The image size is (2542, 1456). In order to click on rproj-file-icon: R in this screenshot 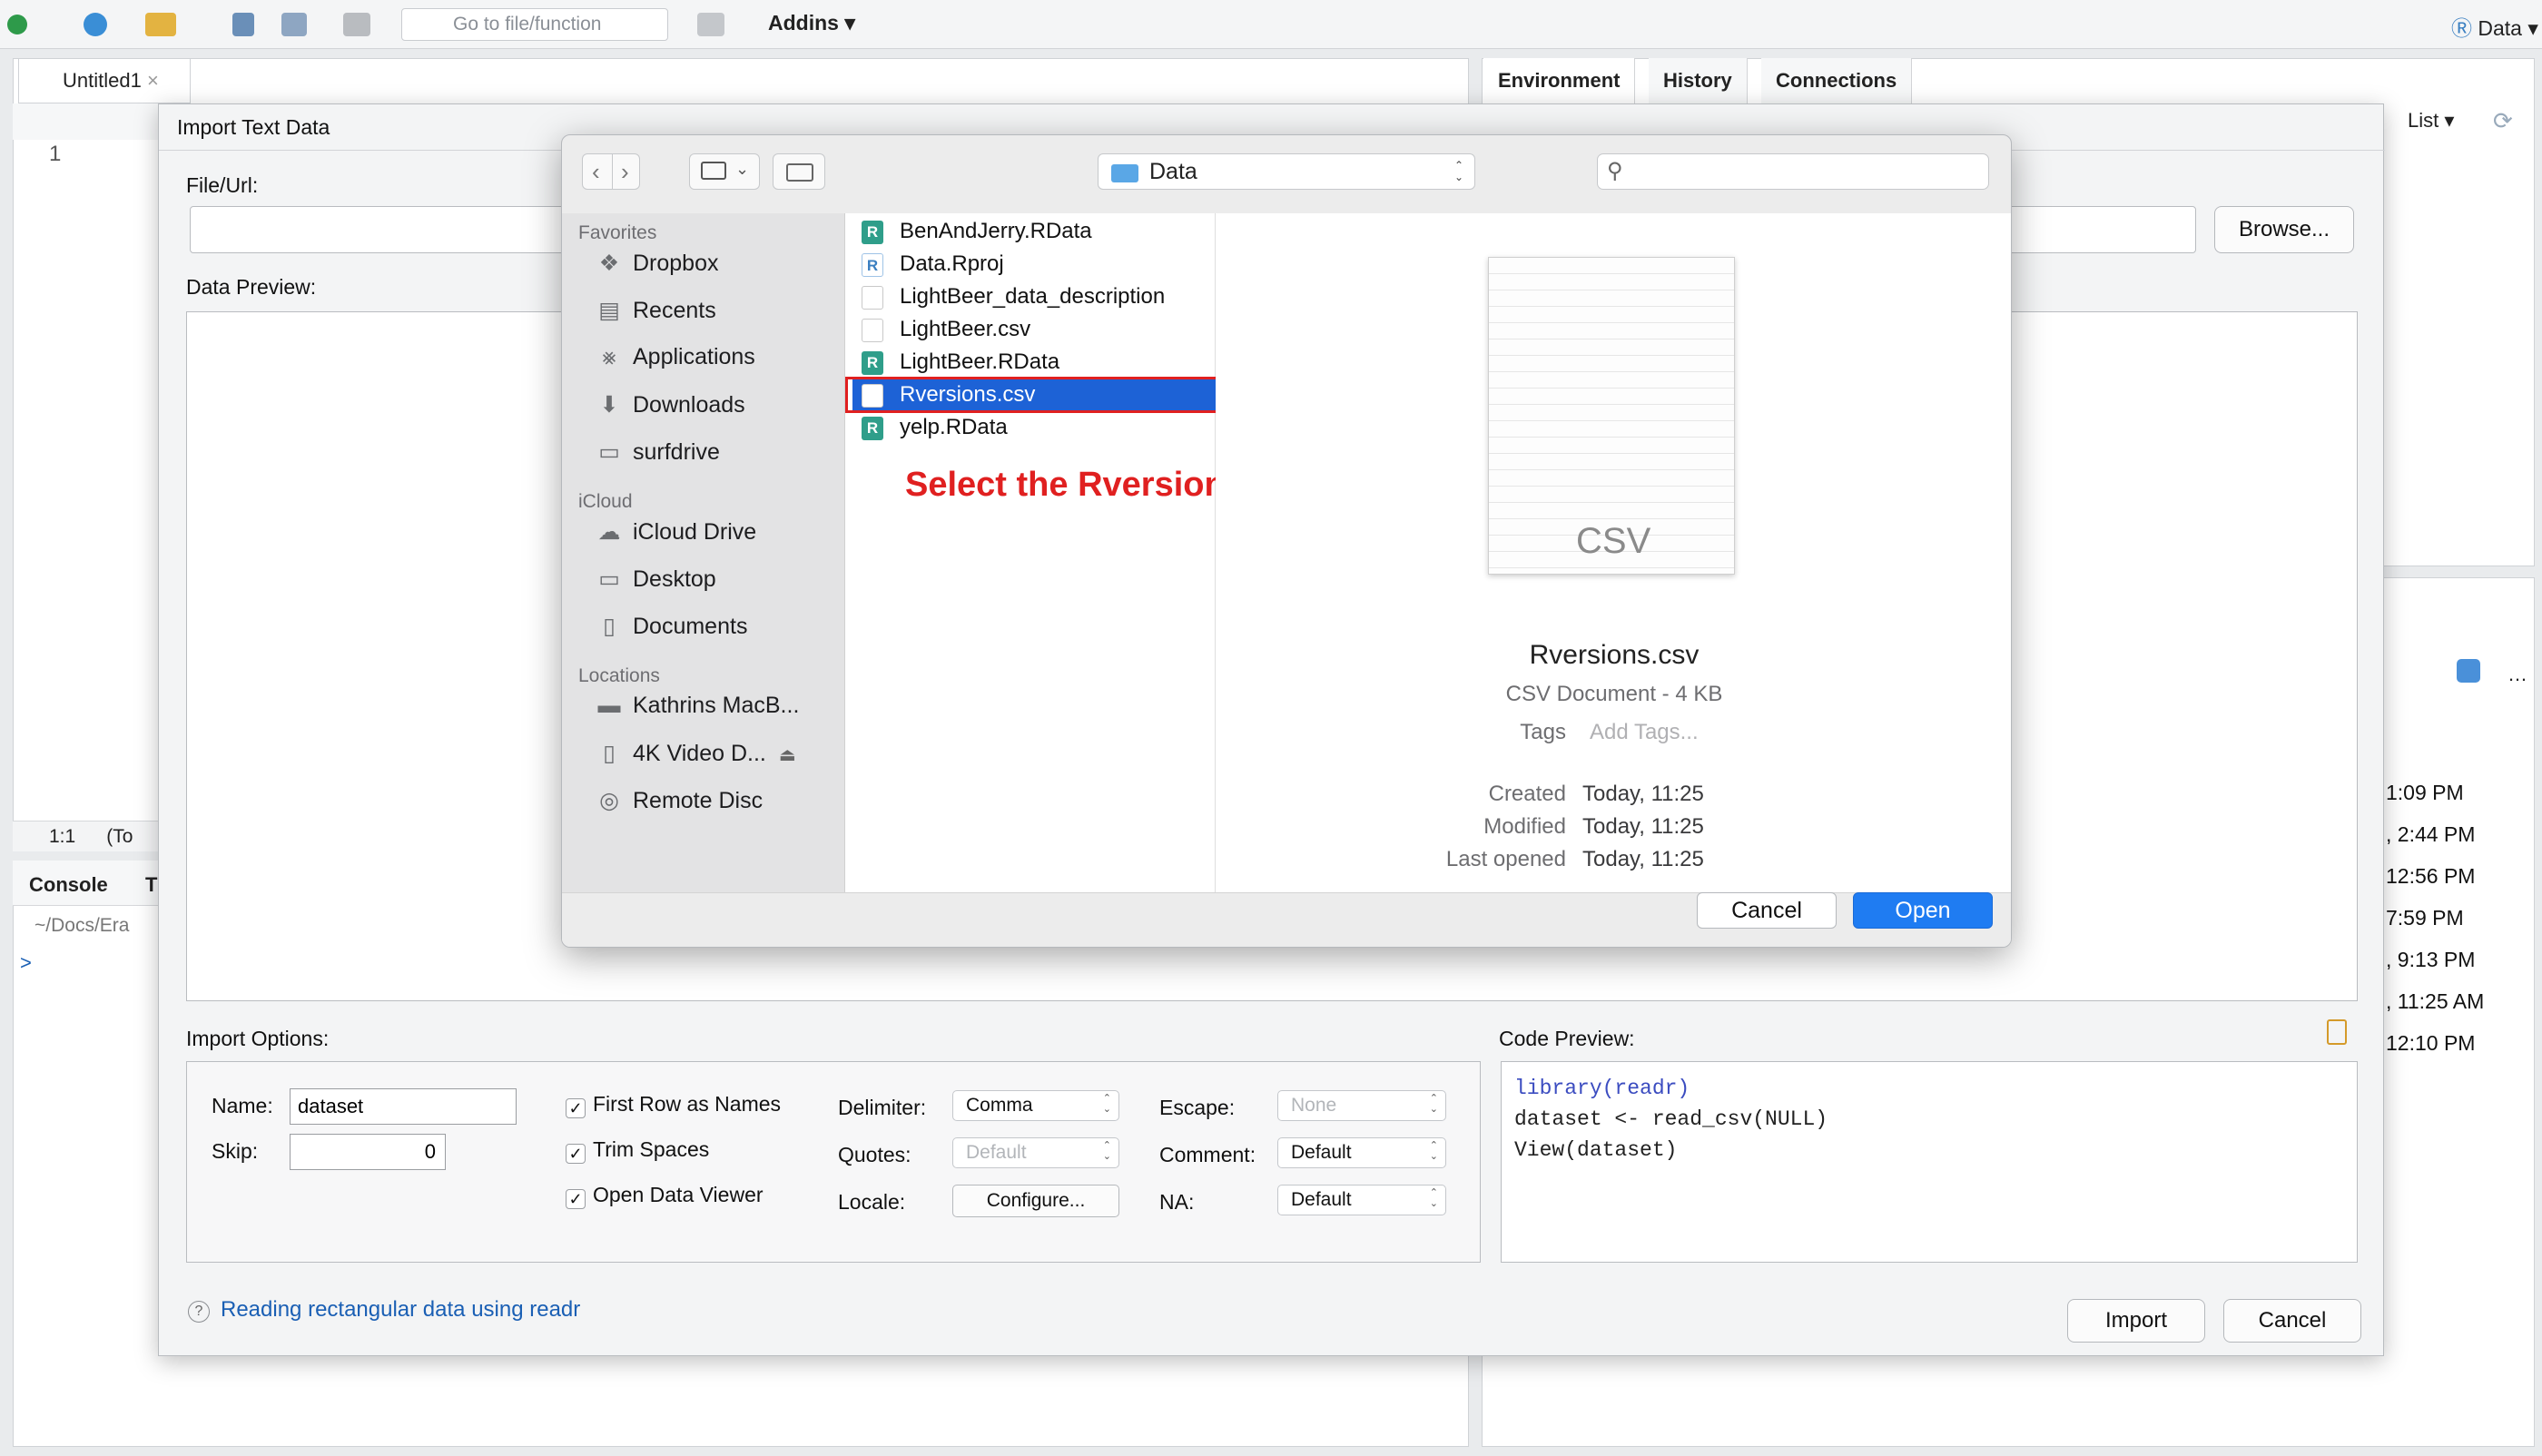, I will do `click(872, 265)`.